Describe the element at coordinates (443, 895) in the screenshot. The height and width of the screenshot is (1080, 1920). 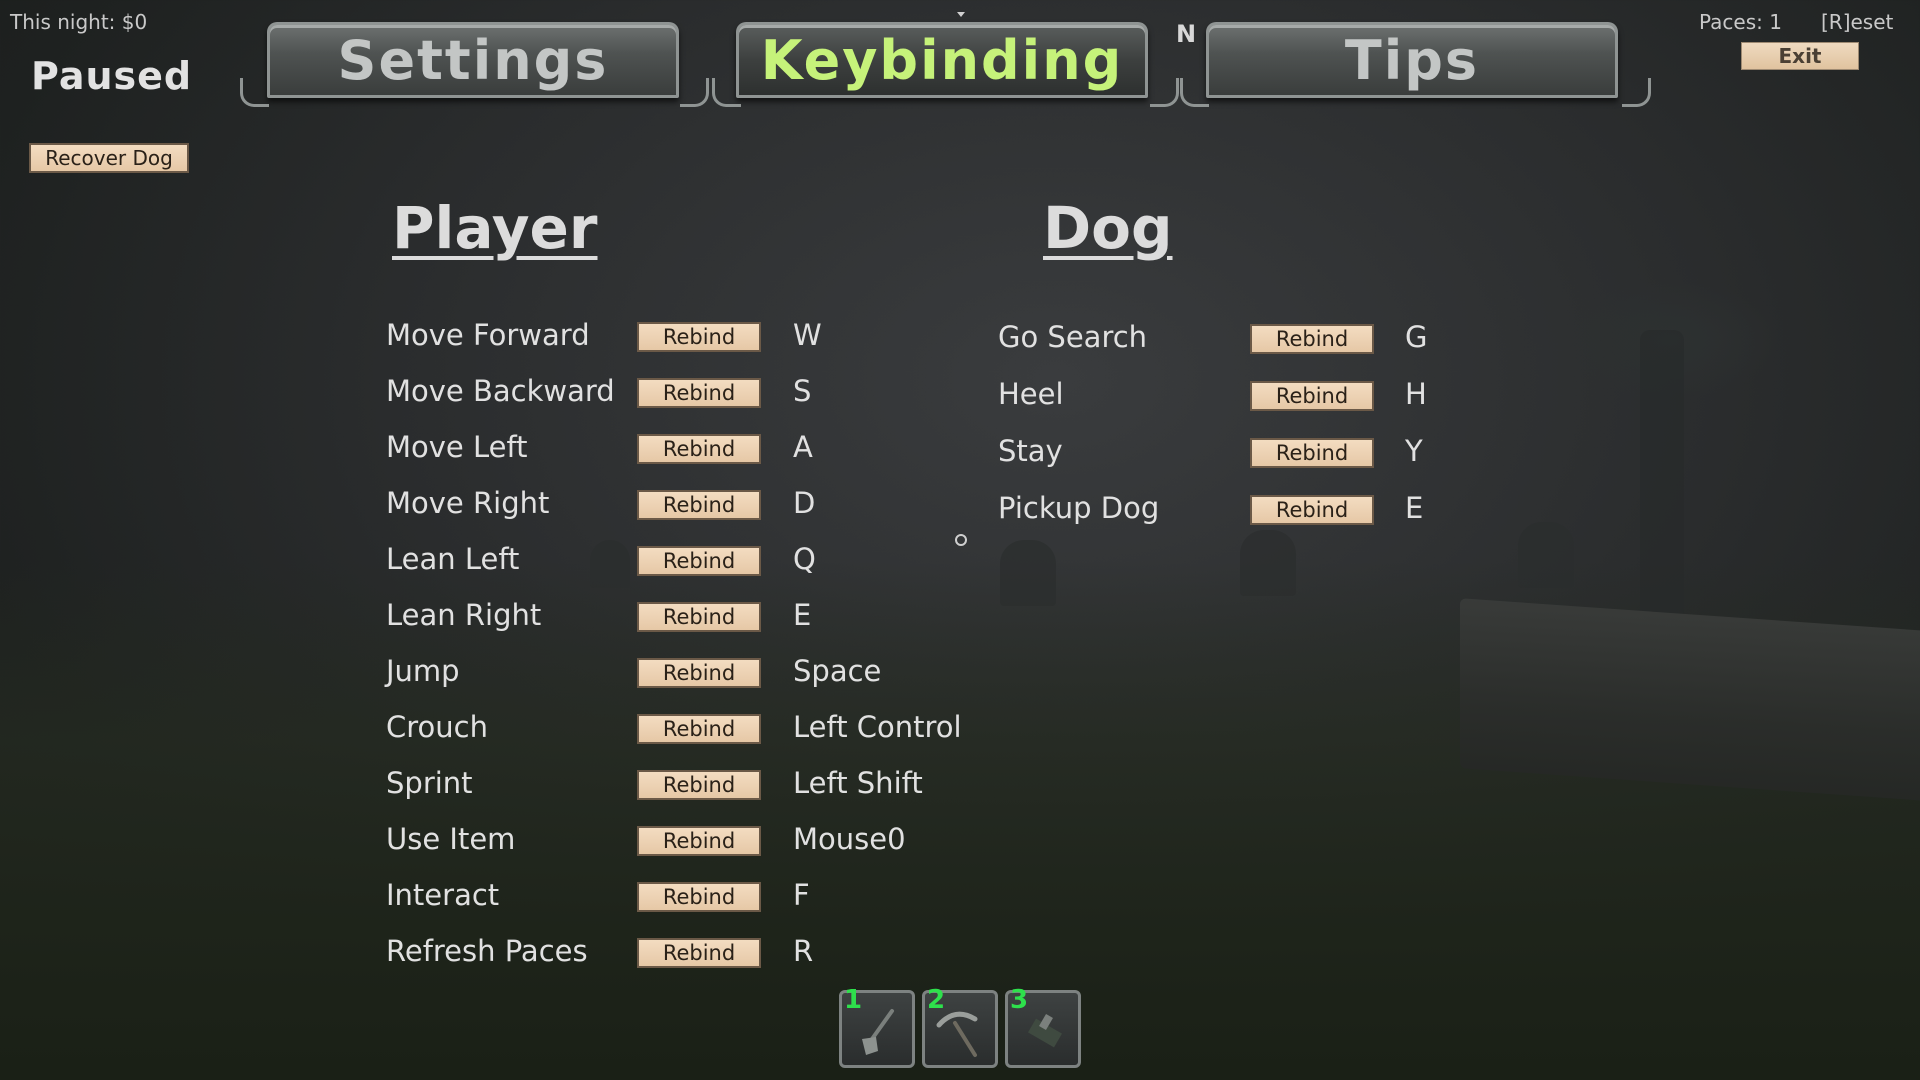
I see `binding-action: Interact` at that location.